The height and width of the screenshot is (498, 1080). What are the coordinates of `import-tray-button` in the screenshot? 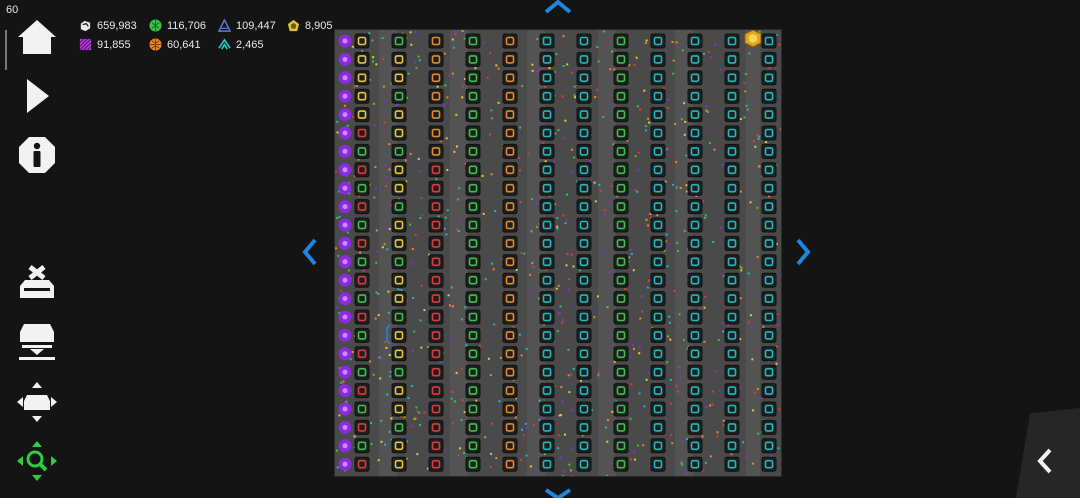 It's located at (37, 341).